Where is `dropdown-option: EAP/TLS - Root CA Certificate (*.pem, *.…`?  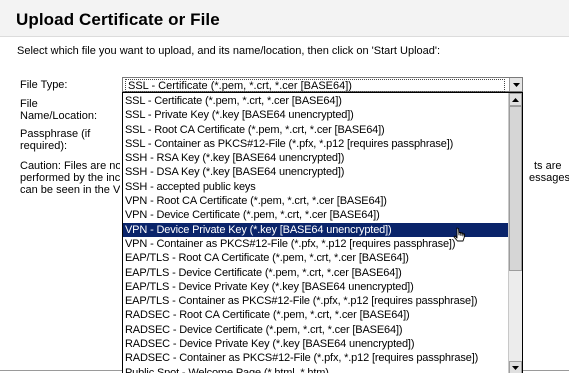 dropdown-option: EAP/TLS - Root CA Certificate (*.pem, *.… is located at coordinates (316, 258).